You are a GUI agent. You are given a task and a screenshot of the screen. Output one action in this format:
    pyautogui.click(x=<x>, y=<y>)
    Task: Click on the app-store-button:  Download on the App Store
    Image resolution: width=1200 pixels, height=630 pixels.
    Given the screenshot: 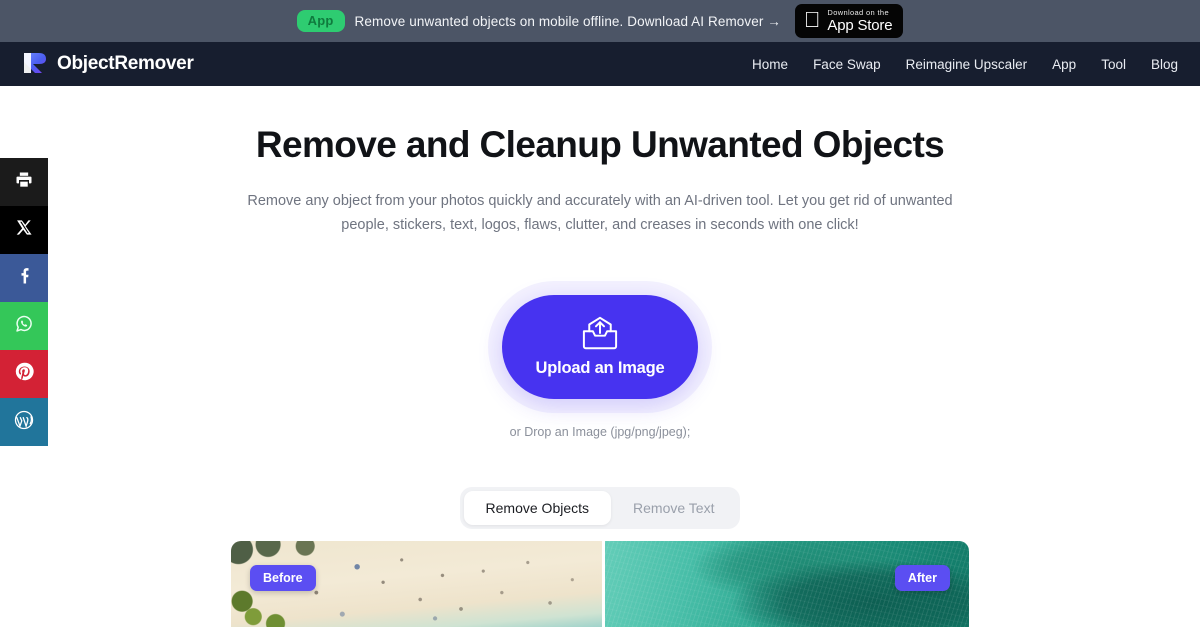 What is the action you would take?
    pyautogui.click(x=849, y=21)
    